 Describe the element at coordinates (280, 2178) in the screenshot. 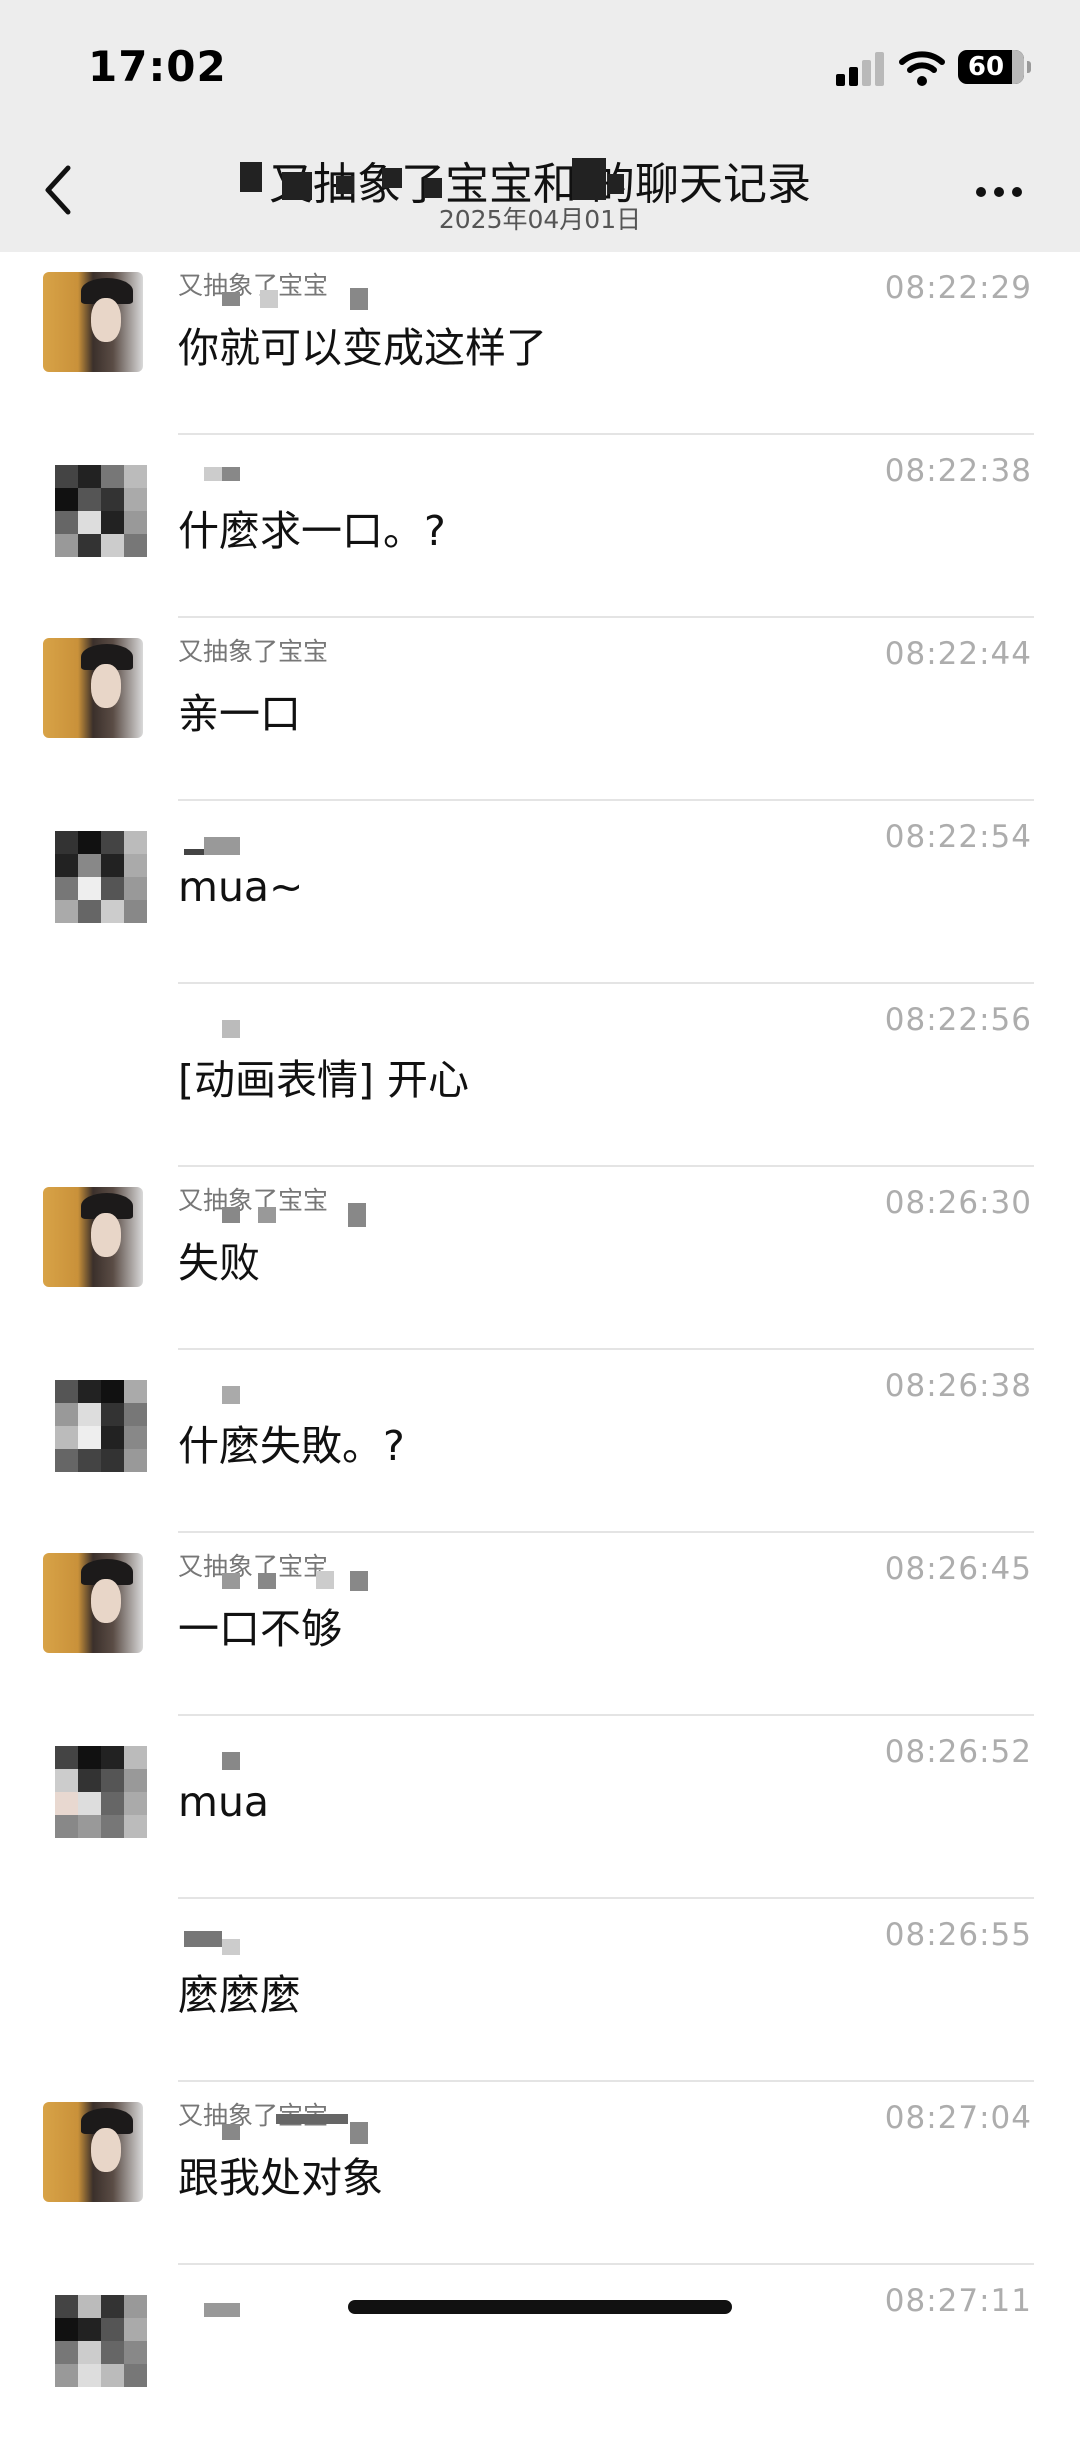

I see `message-text: 跟我处对象` at that location.